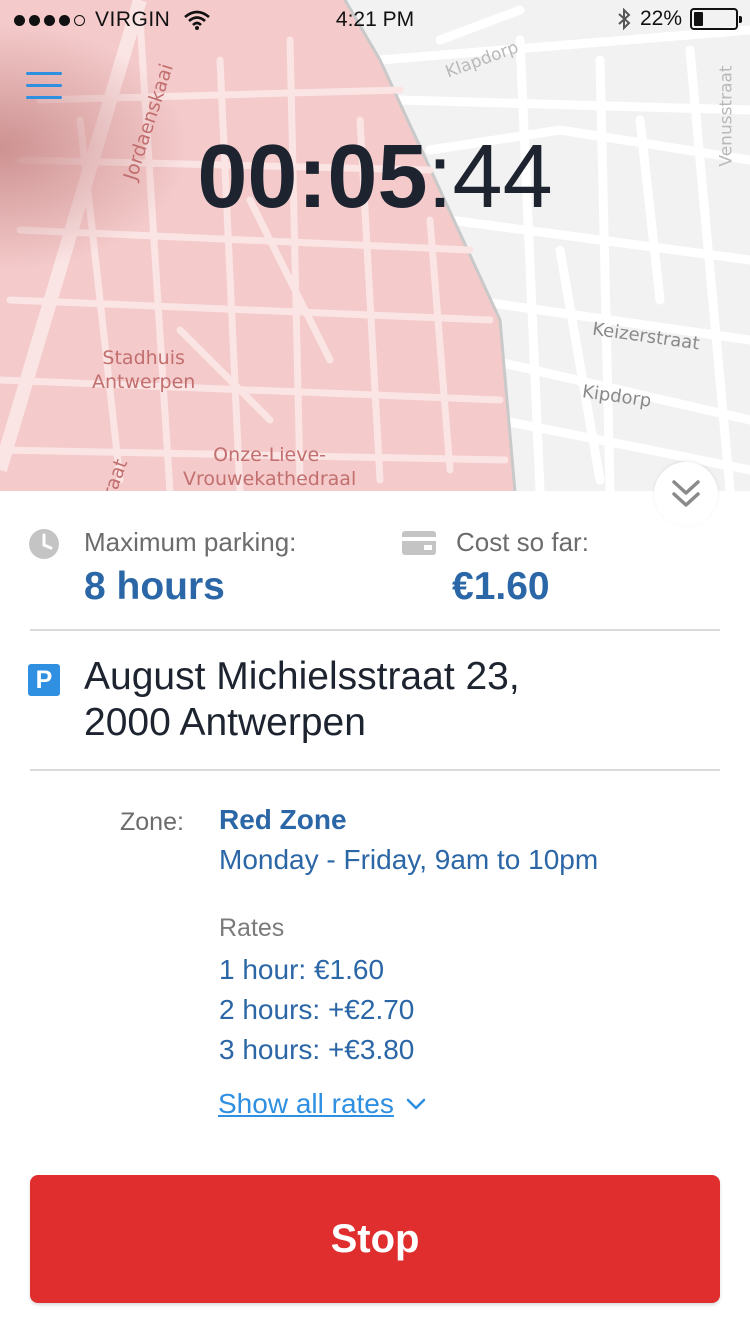  Describe the element at coordinates (302, 969) in the screenshot. I see `rate-line: 1 hour: €1.60` at that location.